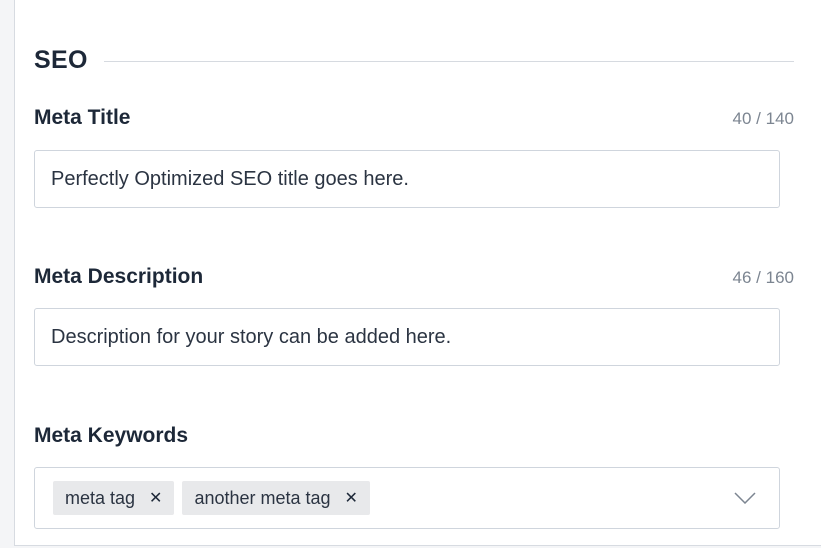  I want to click on keyword-tag-label: another meta tag, so click(262, 497).